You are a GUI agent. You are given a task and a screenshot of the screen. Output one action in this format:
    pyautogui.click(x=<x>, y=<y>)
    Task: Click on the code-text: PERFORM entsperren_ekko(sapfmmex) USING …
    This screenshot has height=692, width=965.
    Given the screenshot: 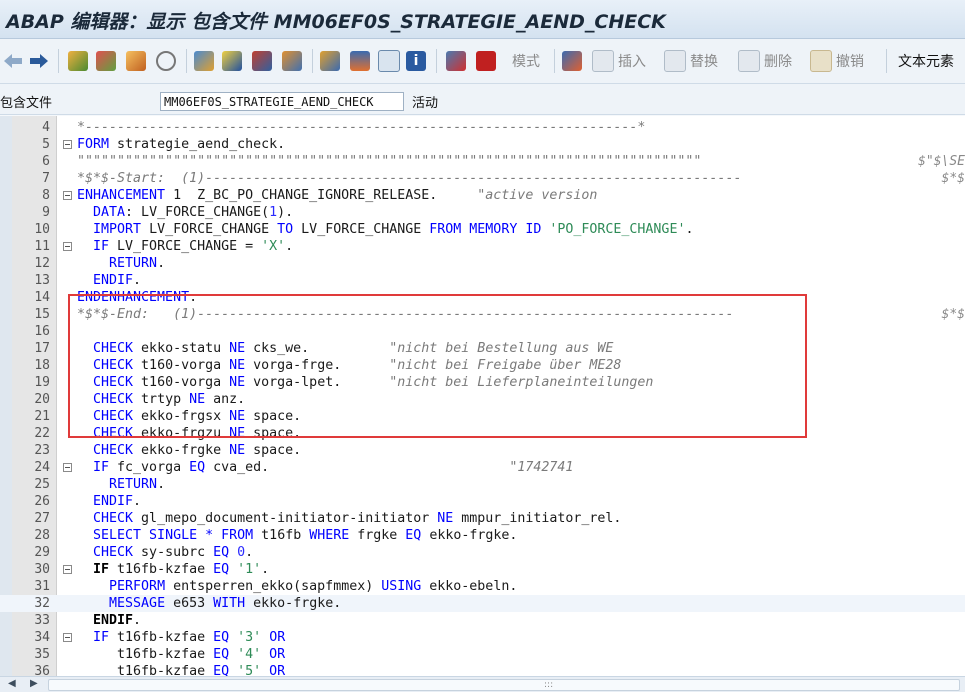 What is the action you would take?
    pyautogui.click(x=313, y=586)
    